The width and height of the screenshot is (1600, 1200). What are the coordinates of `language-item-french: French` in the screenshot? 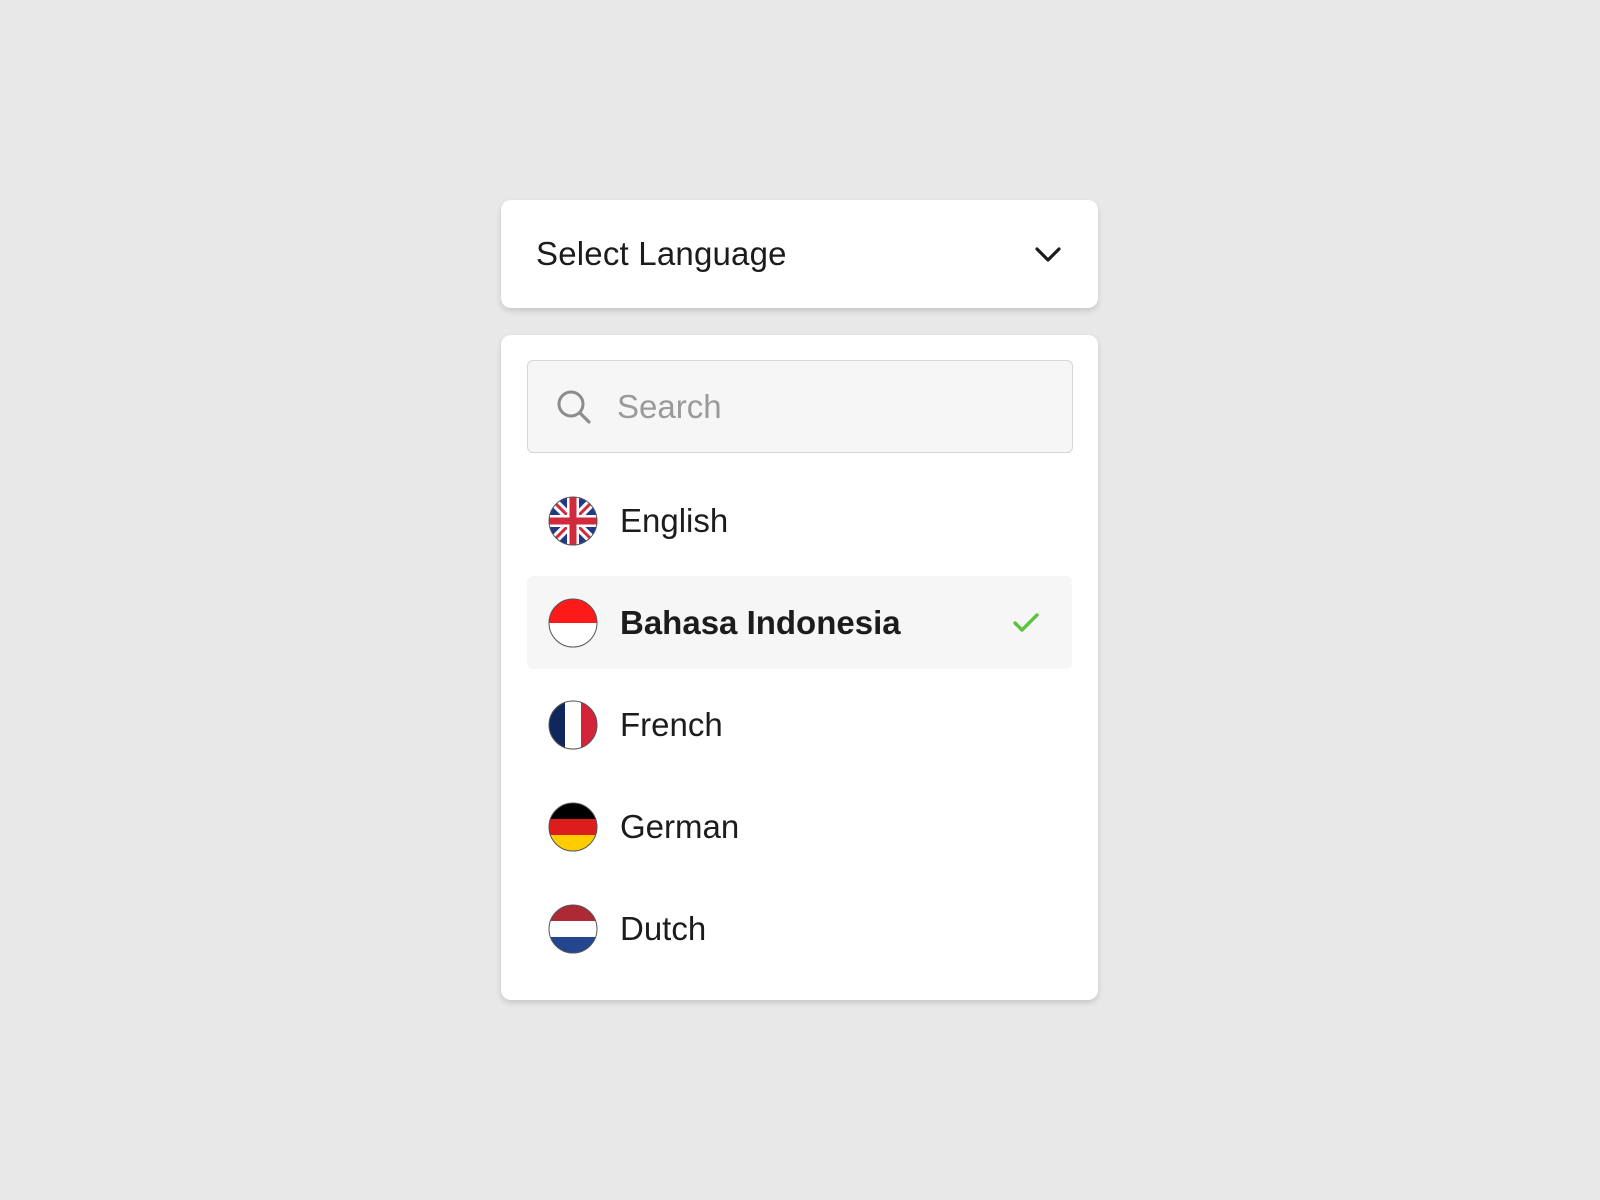 It's located at (799, 724).